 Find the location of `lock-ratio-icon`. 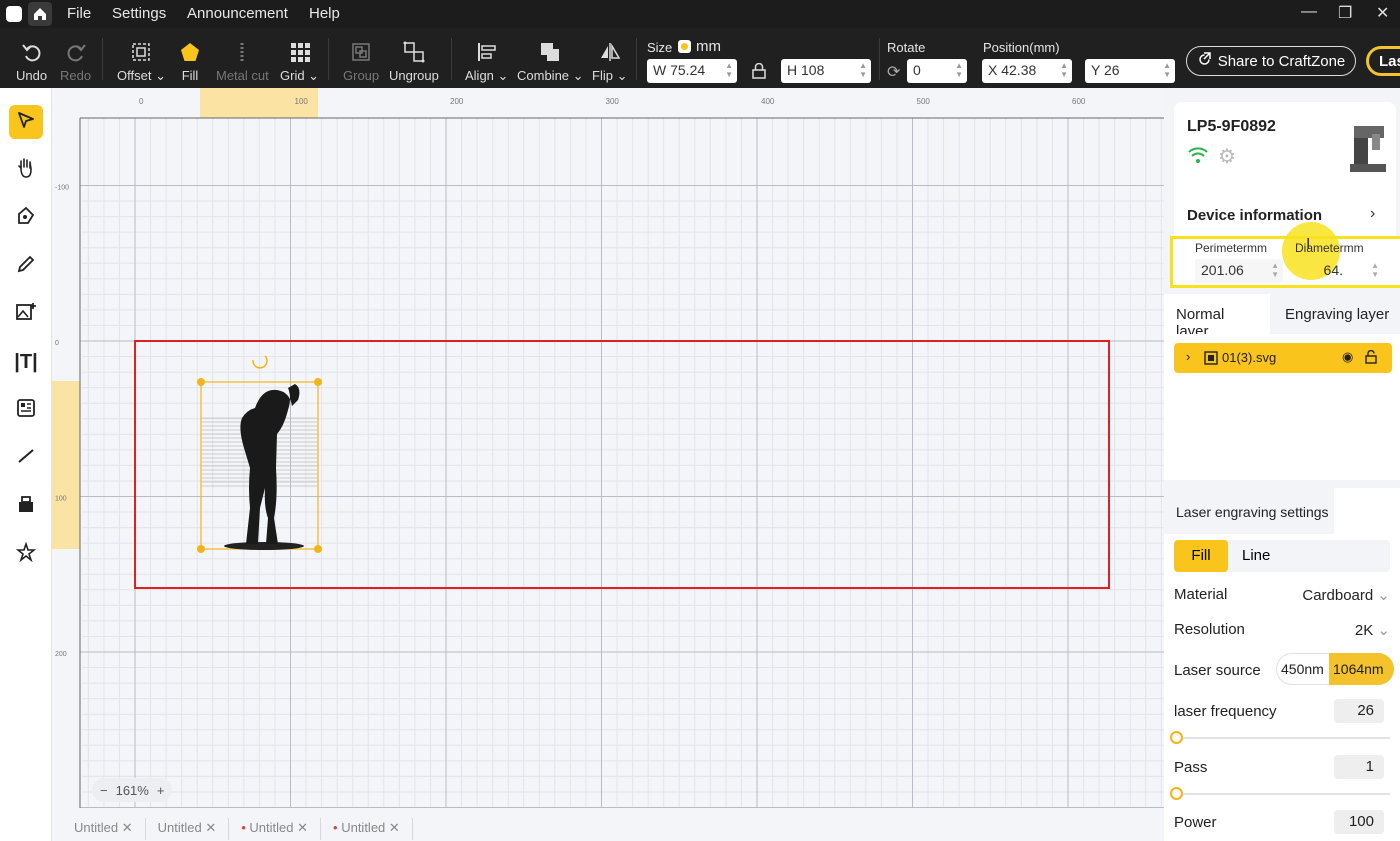

lock-ratio-icon is located at coordinates (759, 72).